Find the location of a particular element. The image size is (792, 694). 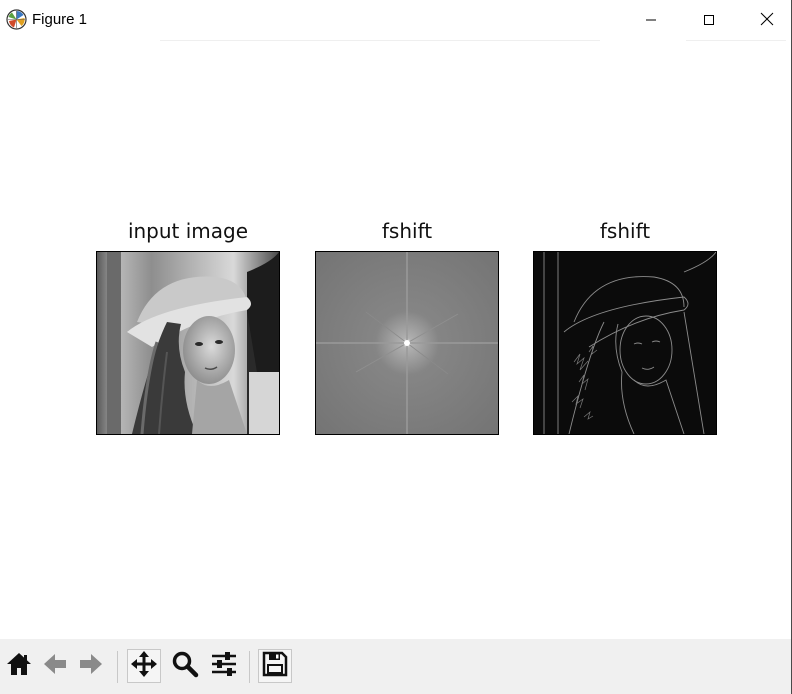

subplot-title-input-image: input image is located at coordinates (188, 231).